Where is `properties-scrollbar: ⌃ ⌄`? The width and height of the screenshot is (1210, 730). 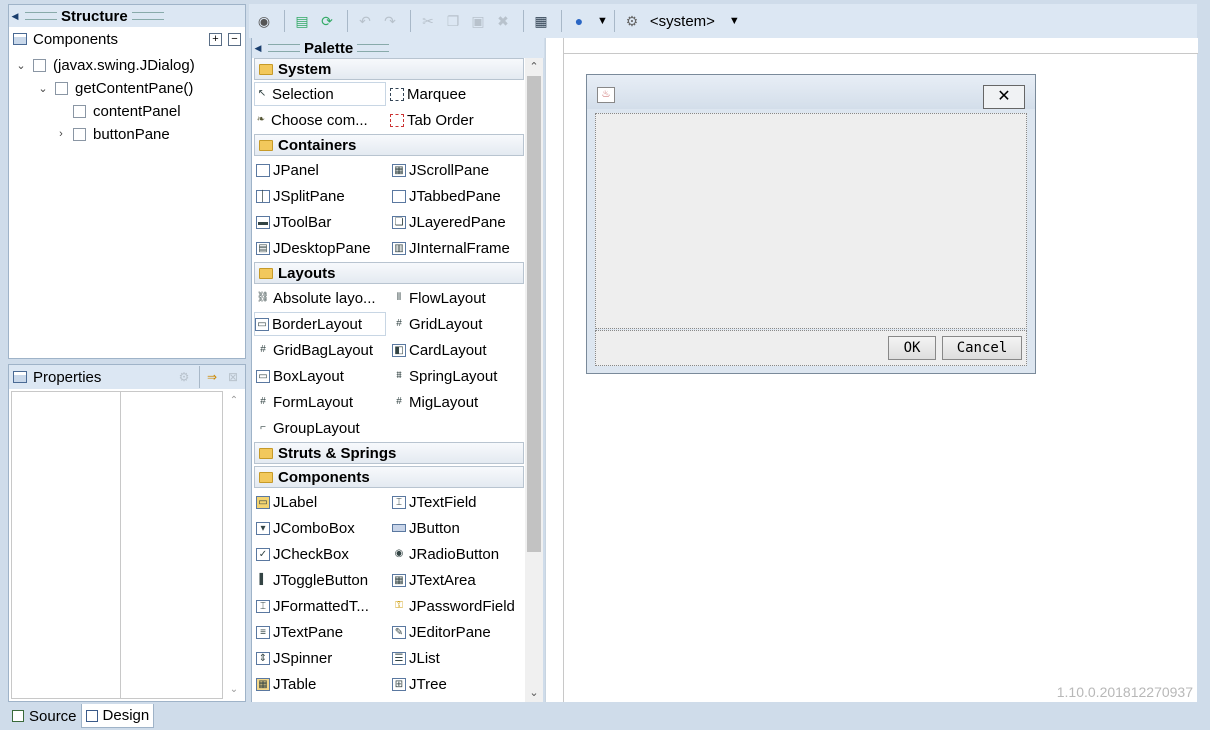 properties-scrollbar: ⌃ ⌄ is located at coordinates (234, 545).